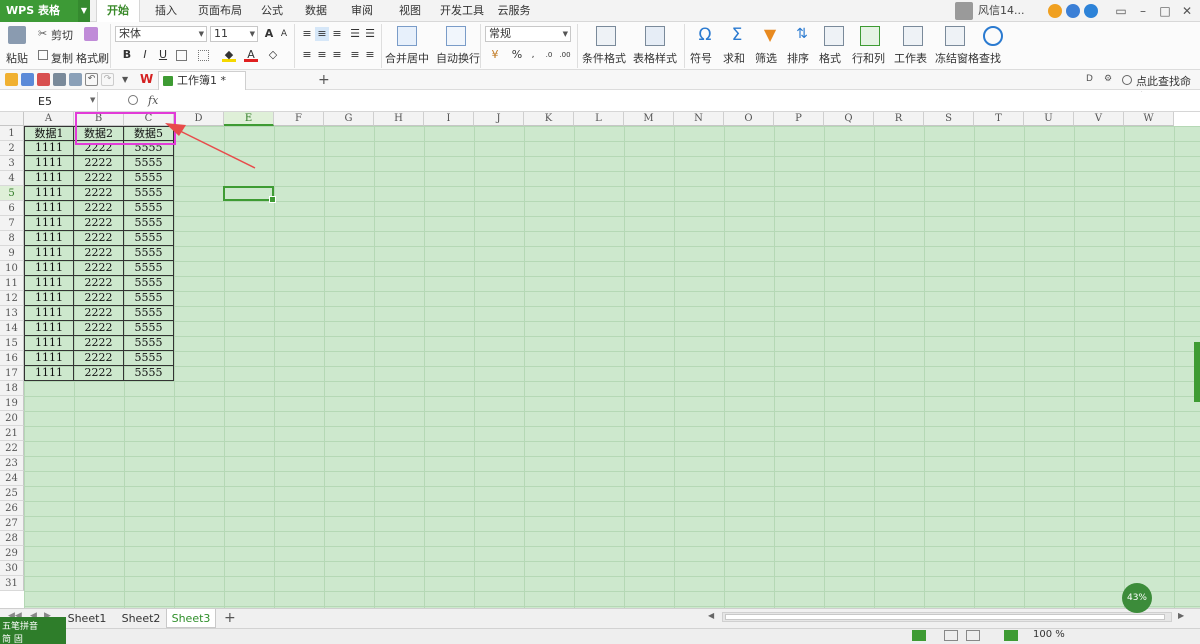 The image size is (1200, 644). What do you see at coordinates (947, 617) in the screenshot?
I see `horizontal-scrollbar` at bounding box center [947, 617].